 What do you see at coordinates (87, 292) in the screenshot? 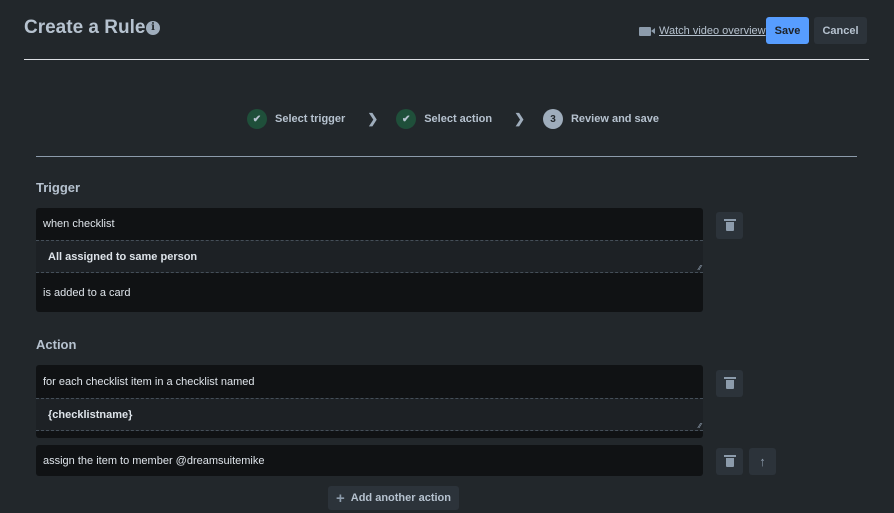
I see `trigger-text: is added to a card` at bounding box center [87, 292].